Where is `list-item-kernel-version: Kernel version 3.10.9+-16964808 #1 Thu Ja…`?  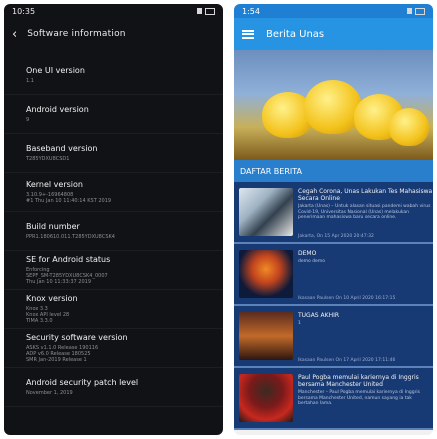 list-item-kernel-version: Kernel version 3.10.9+-16964808 #1 Thu Ja… is located at coordinates (113, 192).